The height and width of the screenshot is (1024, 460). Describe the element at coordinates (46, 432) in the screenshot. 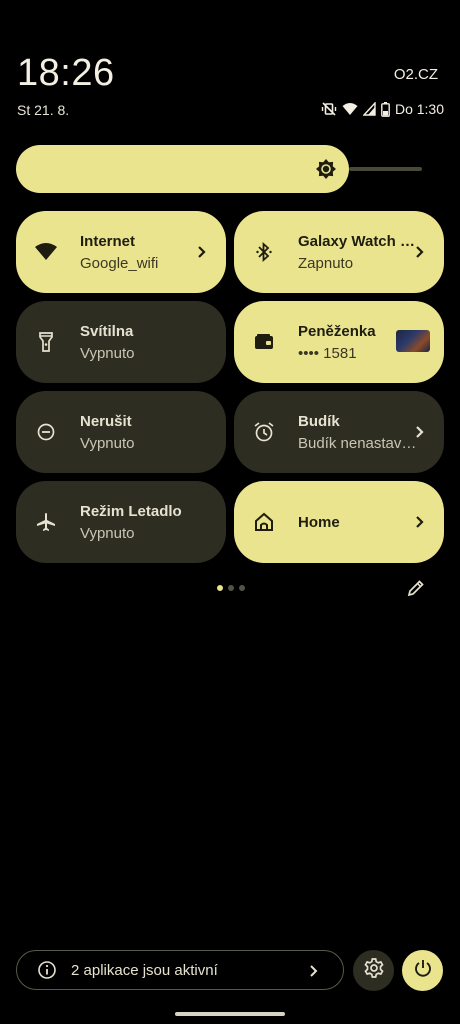

I see `do-not-disturb-icon` at that location.